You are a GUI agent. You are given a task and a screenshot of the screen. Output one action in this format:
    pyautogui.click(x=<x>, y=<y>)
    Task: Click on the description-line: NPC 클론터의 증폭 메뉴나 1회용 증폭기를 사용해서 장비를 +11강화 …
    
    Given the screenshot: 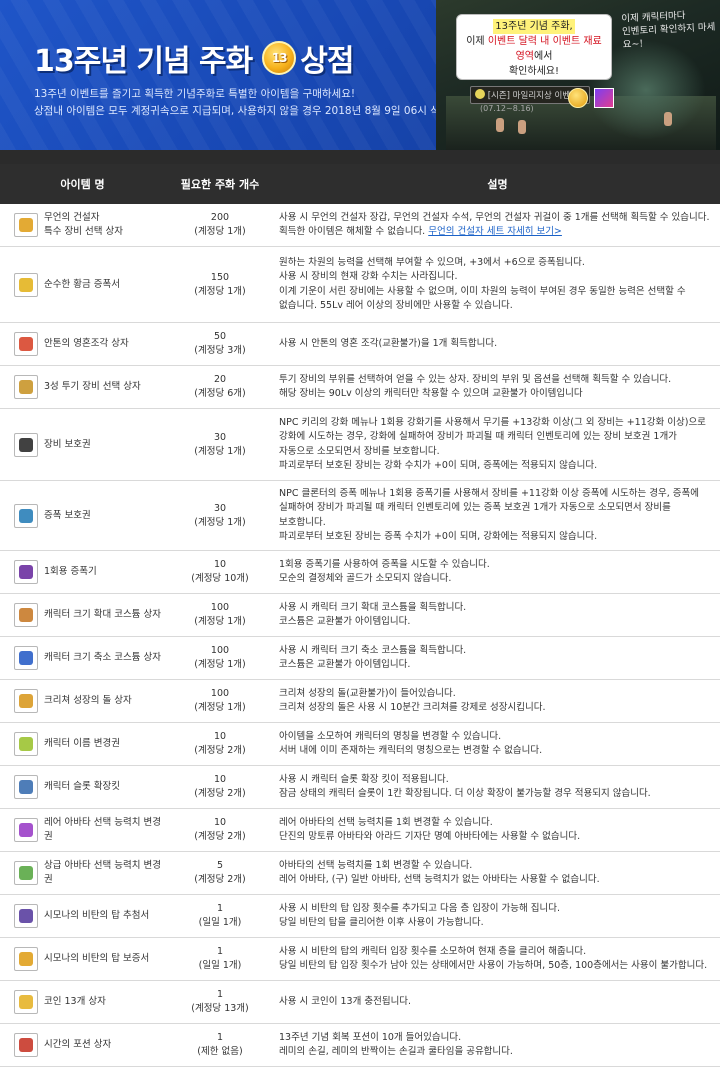 What is the action you would take?
    pyautogui.click(x=489, y=493)
    